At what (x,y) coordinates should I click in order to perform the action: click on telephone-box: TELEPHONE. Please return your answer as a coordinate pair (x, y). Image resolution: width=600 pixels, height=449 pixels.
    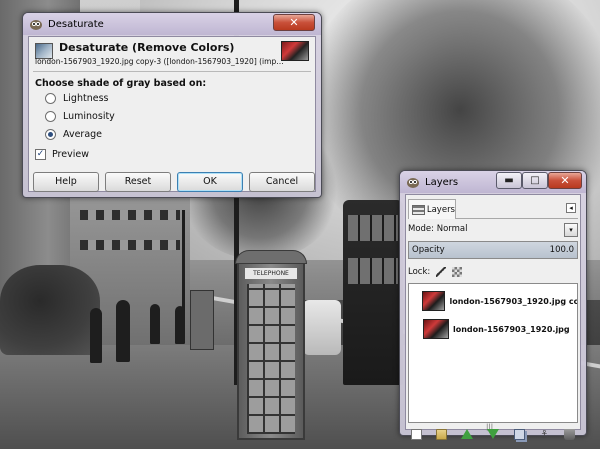
    Looking at the image, I should click on (271, 345).